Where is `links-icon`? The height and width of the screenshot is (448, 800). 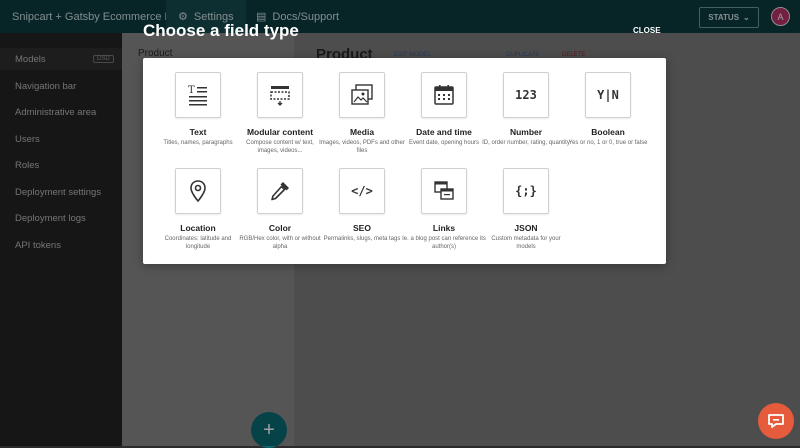
links-icon is located at coordinates (444, 191).